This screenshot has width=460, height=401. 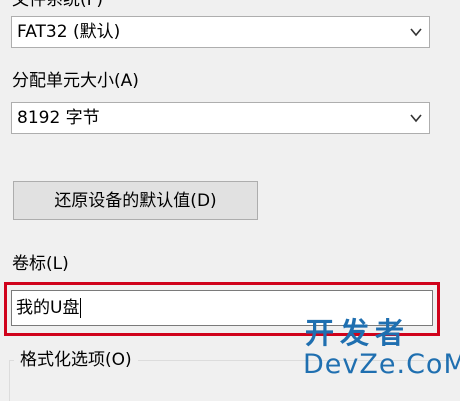 What do you see at coordinates (222, 308) in the screenshot?
I see `volume-label-input: 我的U盘` at bounding box center [222, 308].